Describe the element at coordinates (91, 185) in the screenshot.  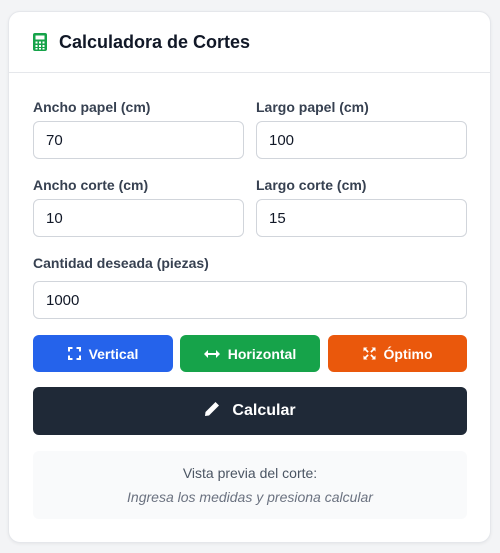
I see `cut-width-label: Ancho corte (cm)` at that location.